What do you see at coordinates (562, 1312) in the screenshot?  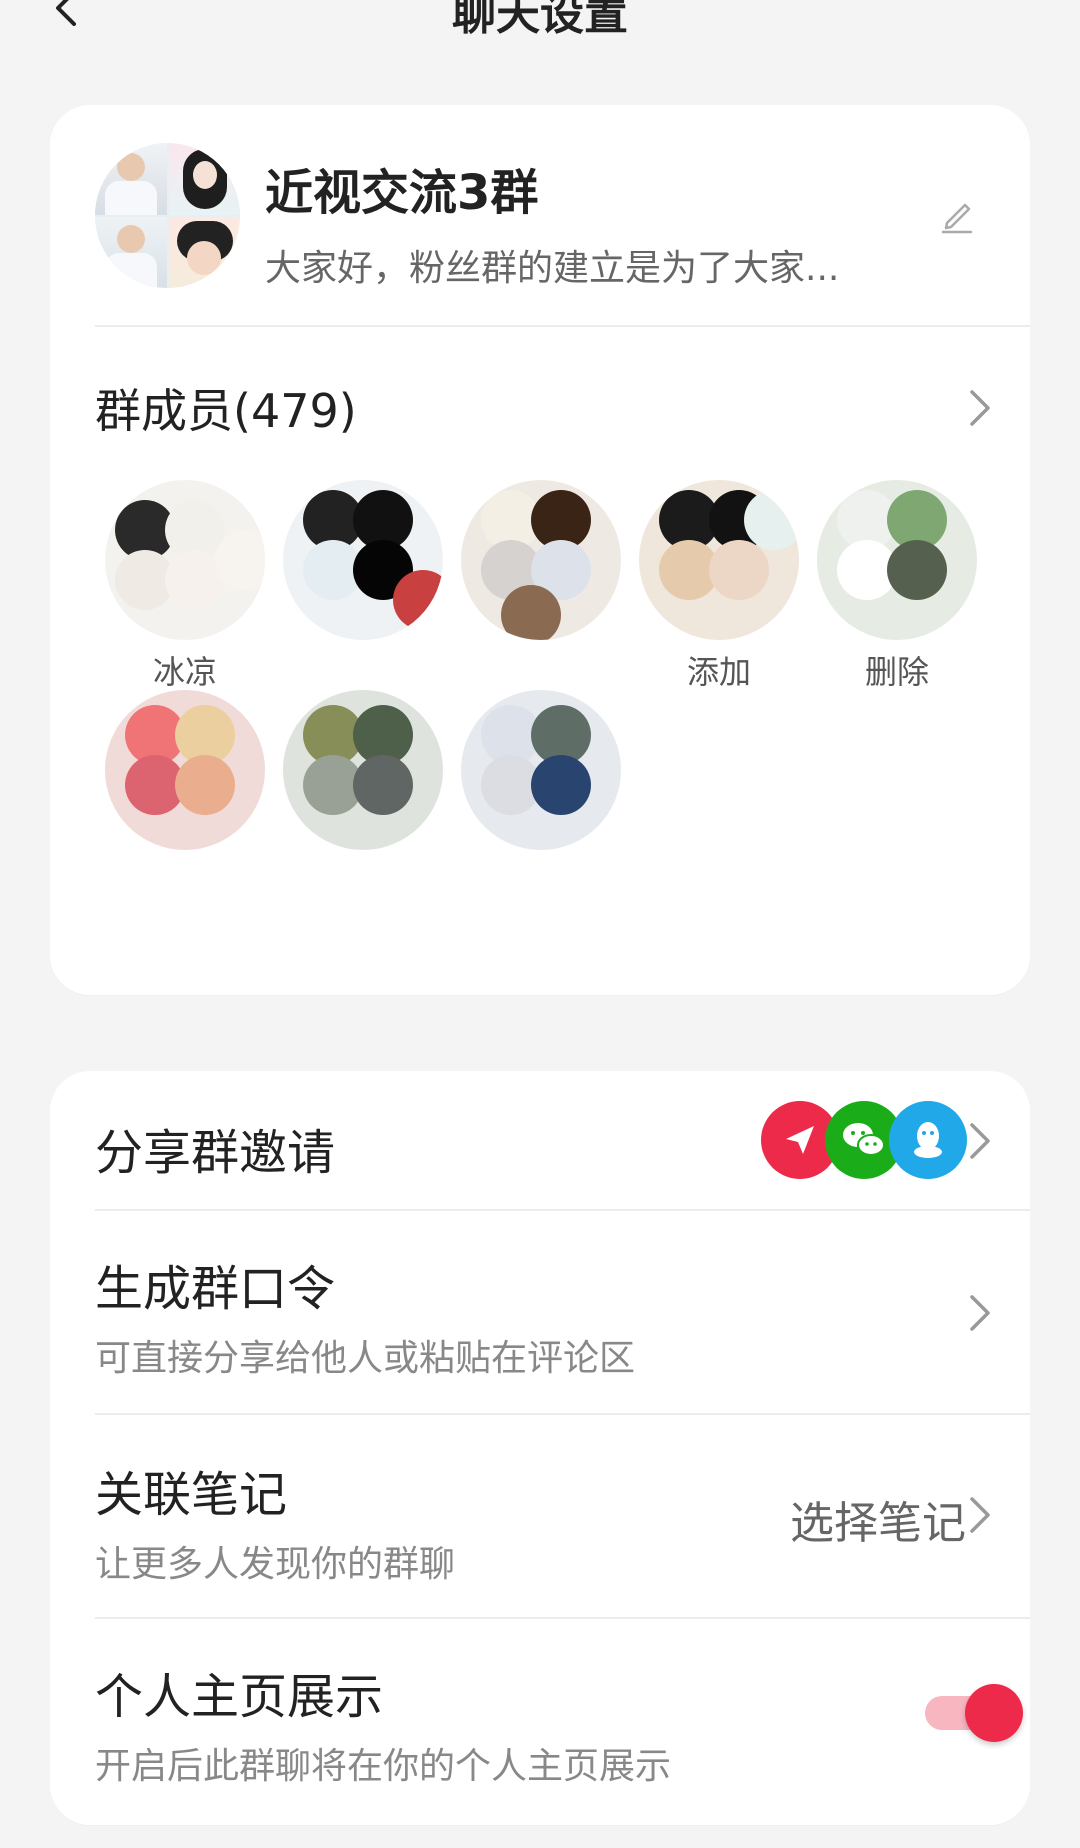 I see `group-password-row: 生成群口令 可直接分享给他人或粘贴在评论区` at bounding box center [562, 1312].